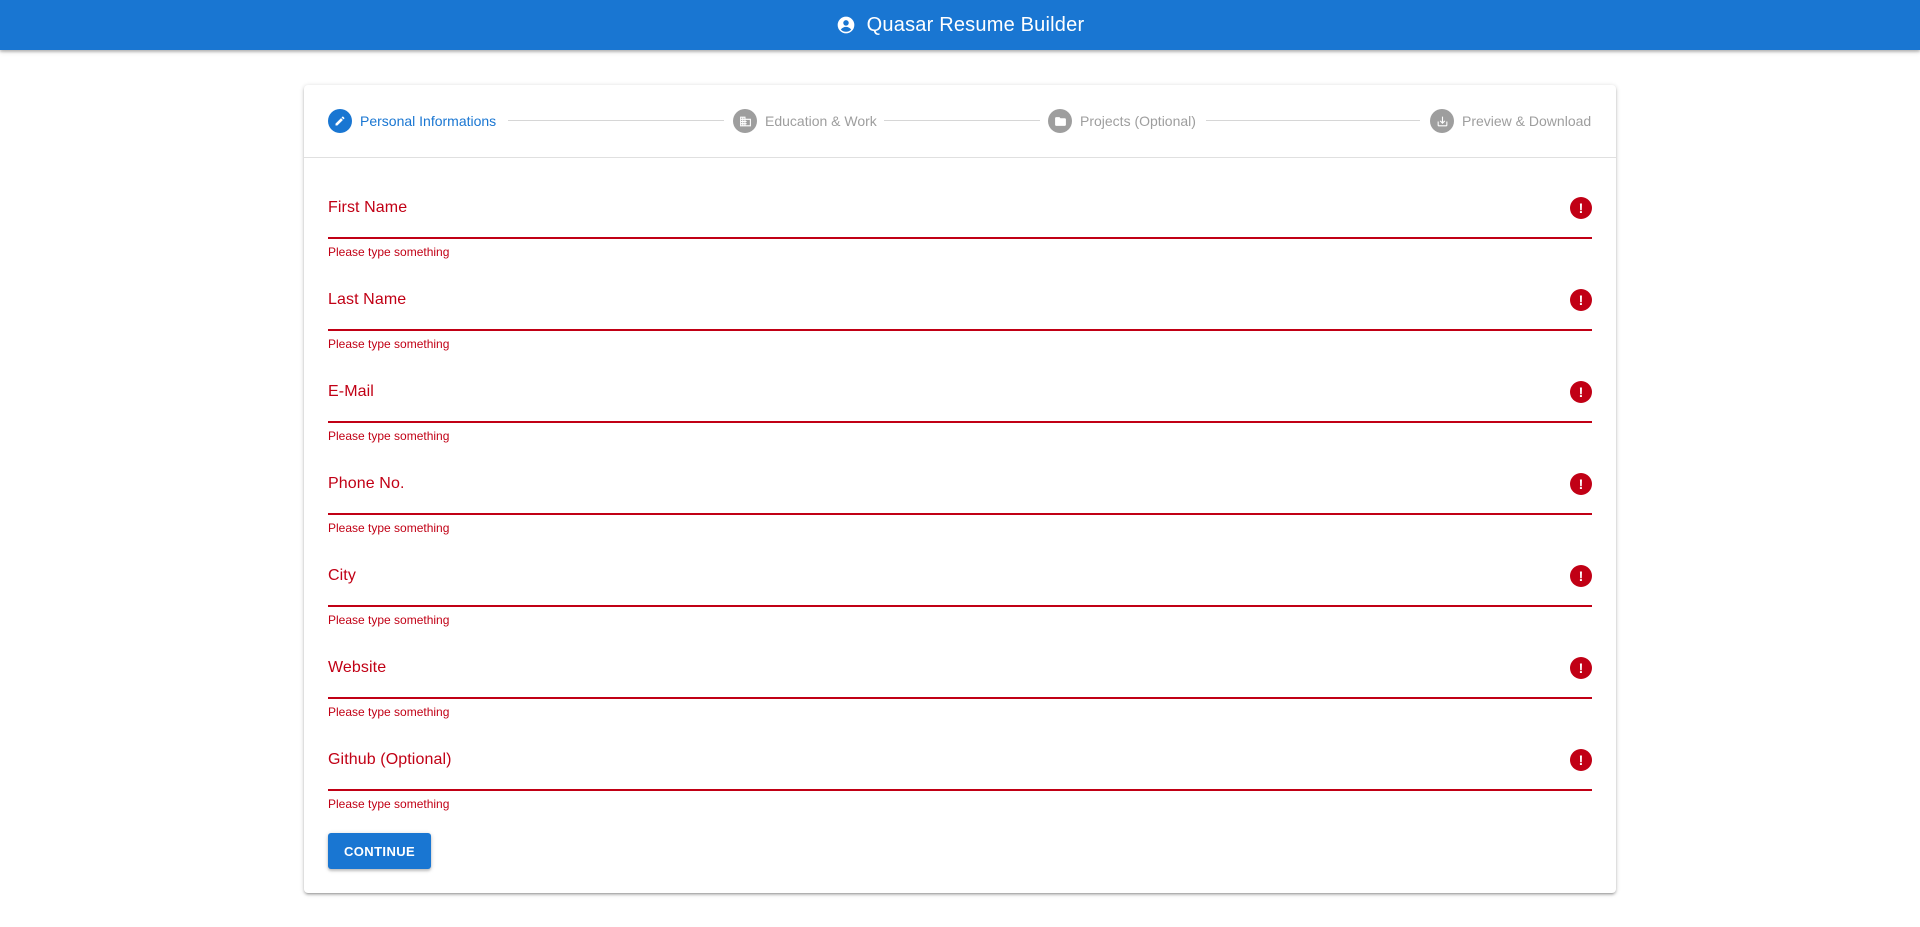 Image resolution: width=1920 pixels, height=927 pixels. Describe the element at coordinates (380, 851) in the screenshot. I see `continue-button: CONTINUE` at that location.